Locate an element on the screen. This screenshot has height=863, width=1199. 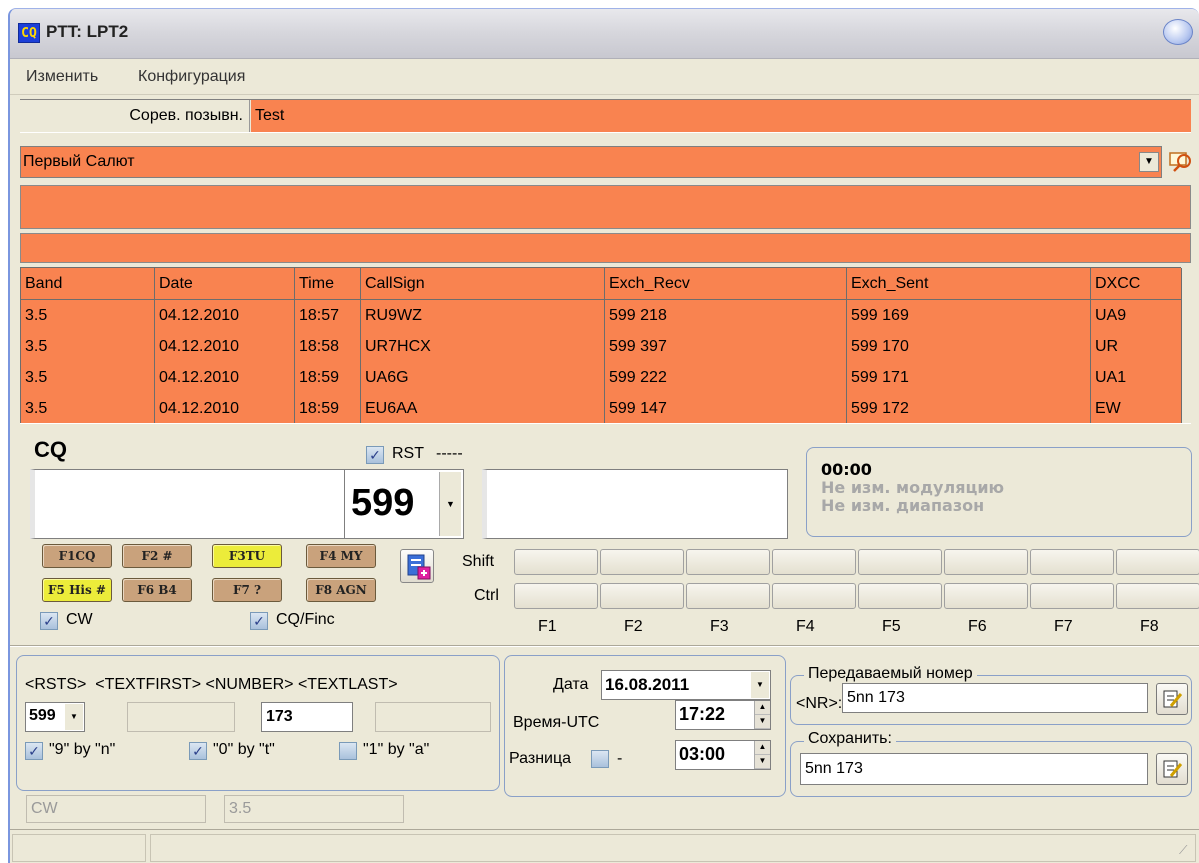
shift-macro-button-f3 is located at coordinates (728, 562).